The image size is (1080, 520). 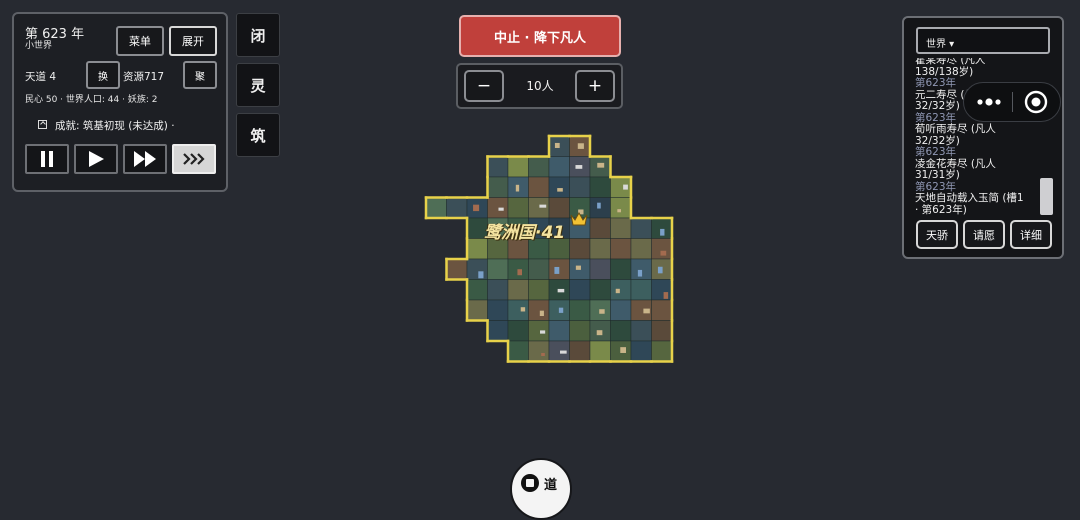 I want to click on decrease-button: −, so click(x=484, y=86).